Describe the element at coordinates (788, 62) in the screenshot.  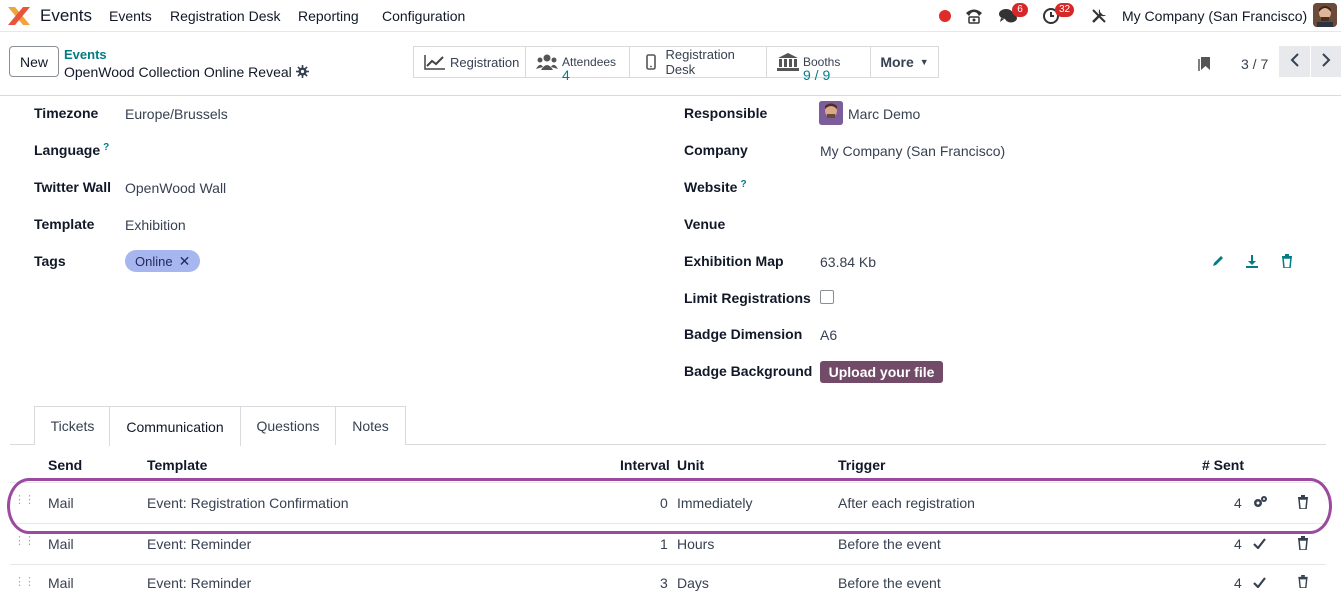
I see `building-columns-icon` at that location.